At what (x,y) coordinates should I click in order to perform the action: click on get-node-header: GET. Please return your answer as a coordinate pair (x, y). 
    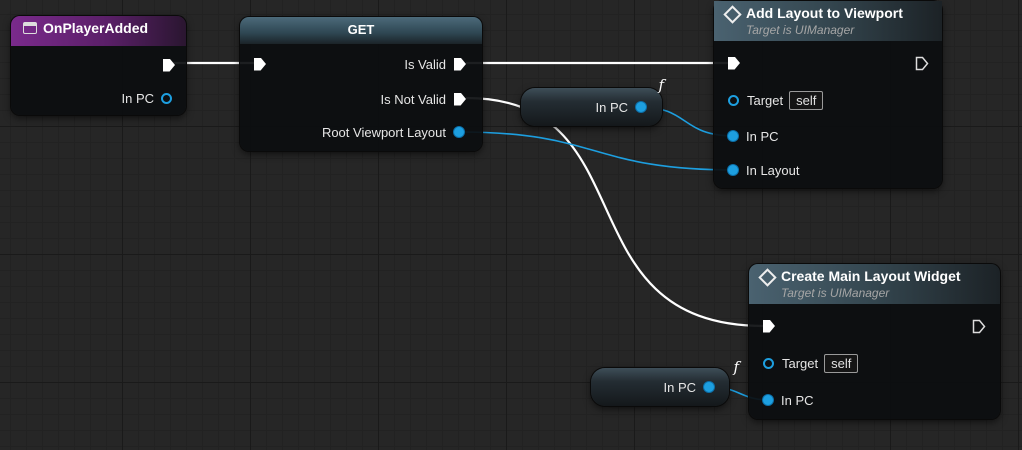
    Looking at the image, I should click on (361, 30).